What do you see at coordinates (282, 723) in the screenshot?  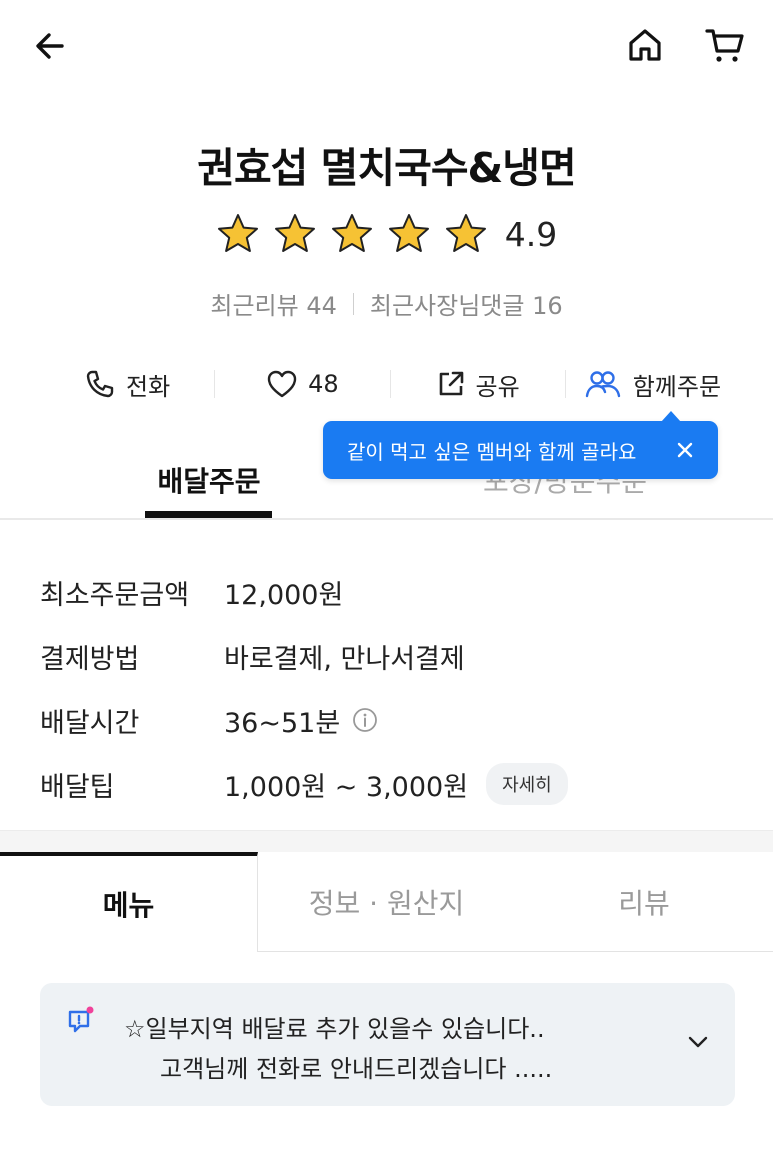 I see `delivery-time-value: 36~51분` at bounding box center [282, 723].